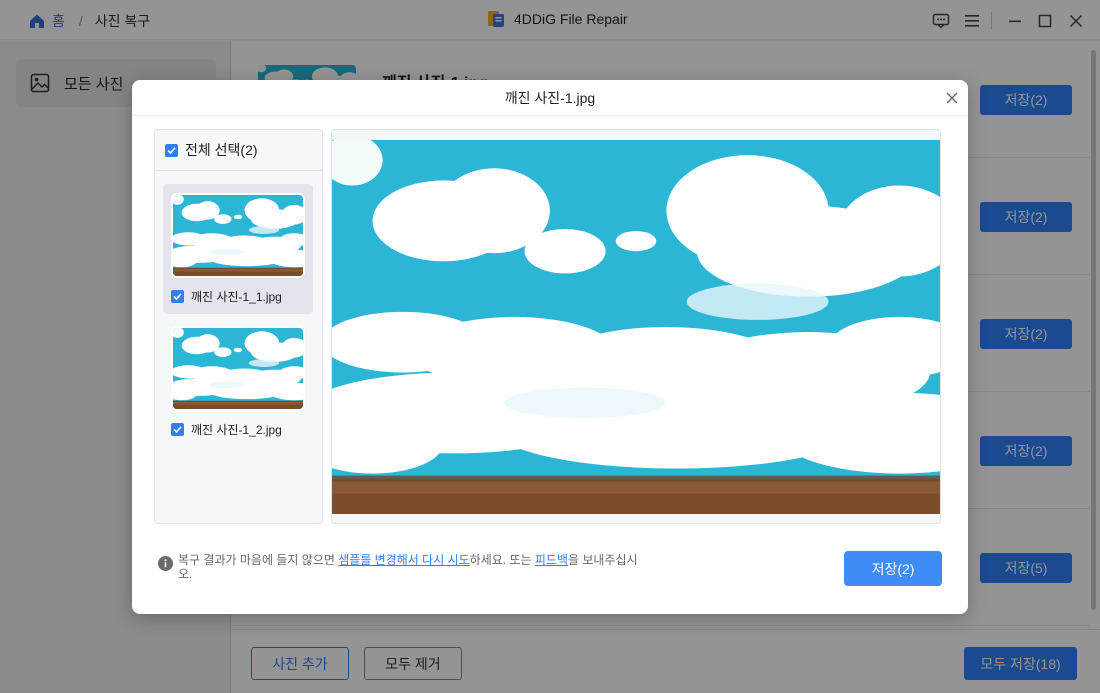 This screenshot has width=1100, height=693. Describe the element at coordinates (236, 297) in the screenshot. I see `file-item-name: 깨진 사진-1_1.jpg` at that location.